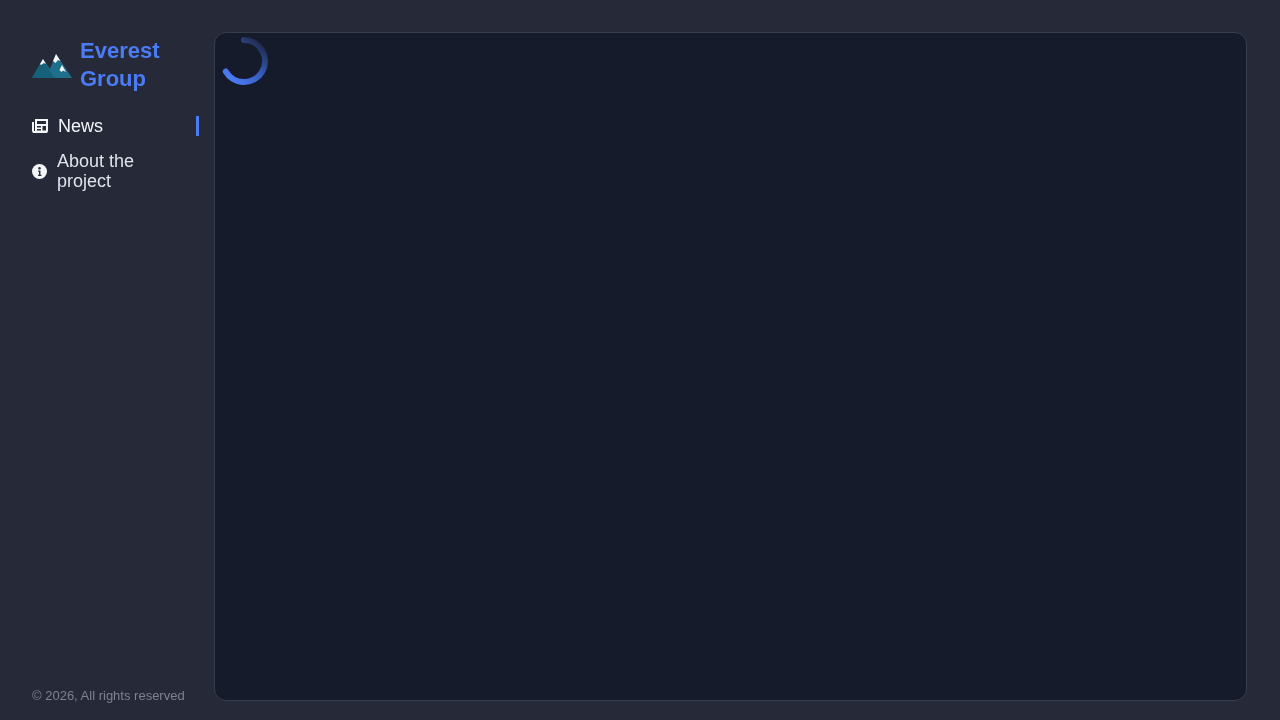 The height and width of the screenshot is (720, 1280). I want to click on brand-name: Everest Group, so click(130, 65).